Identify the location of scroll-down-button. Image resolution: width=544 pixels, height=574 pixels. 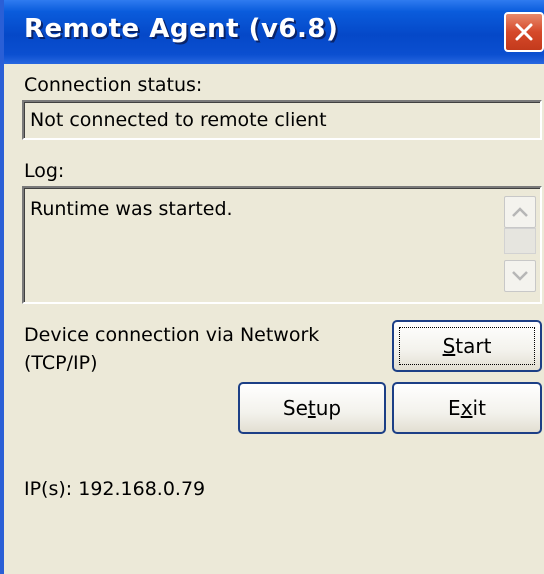
(520, 276).